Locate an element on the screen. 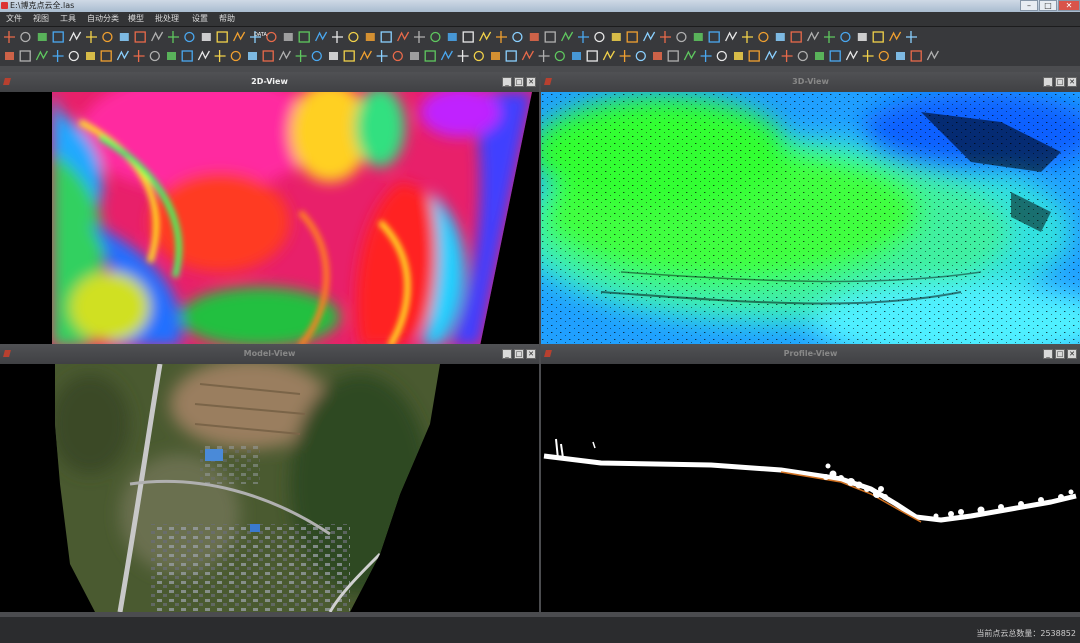 This screenshot has width=1080, height=643. menu-batch: 批处理 is located at coordinates (167, 19).